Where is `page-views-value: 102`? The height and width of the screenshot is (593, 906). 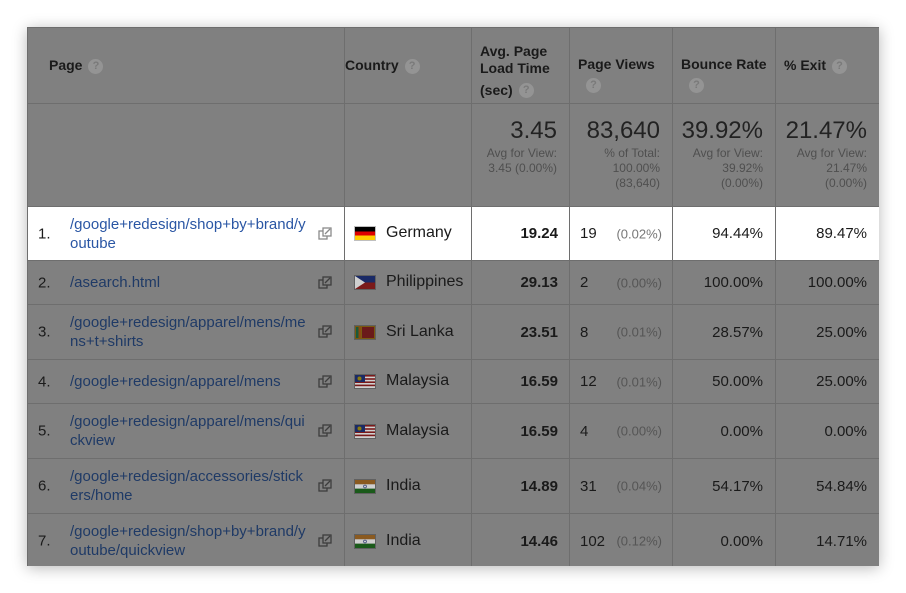 page-views-value: 102 is located at coordinates (593, 541).